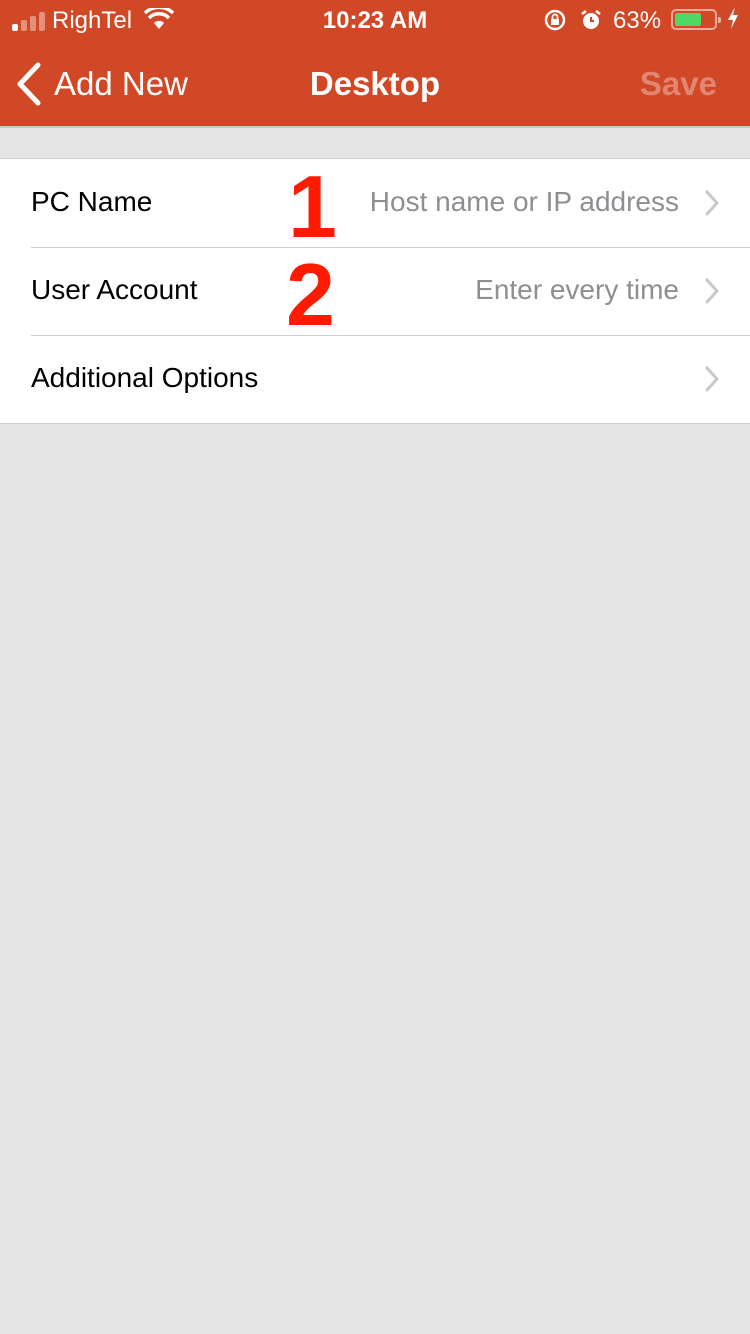 The image size is (750, 1334). Describe the element at coordinates (678, 84) in the screenshot. I see `save-button: Save` at that location.